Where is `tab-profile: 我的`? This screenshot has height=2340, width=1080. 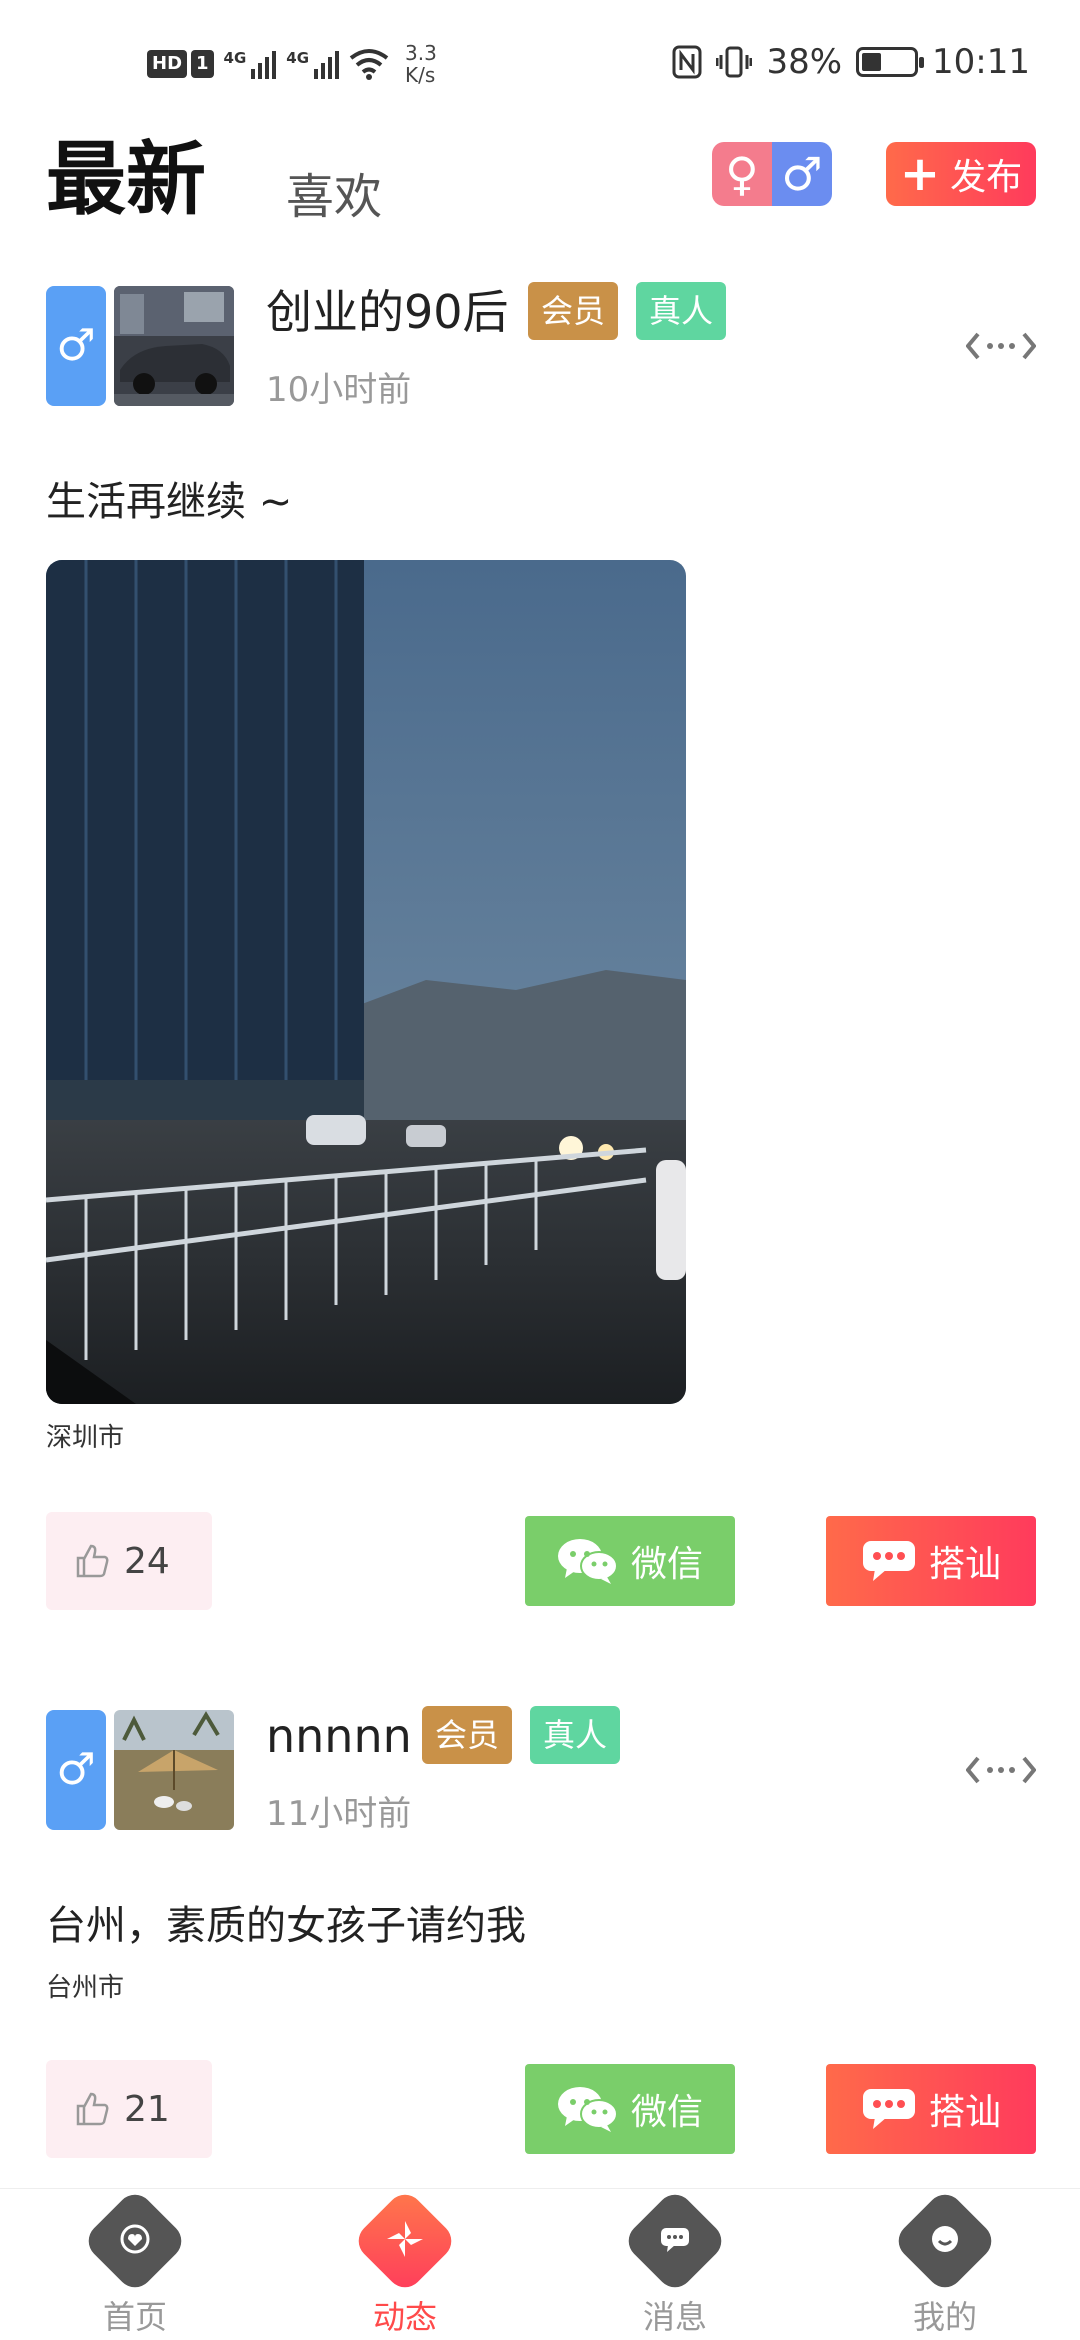 tab-profile: 我的 is located at coordinates (945, 2262).